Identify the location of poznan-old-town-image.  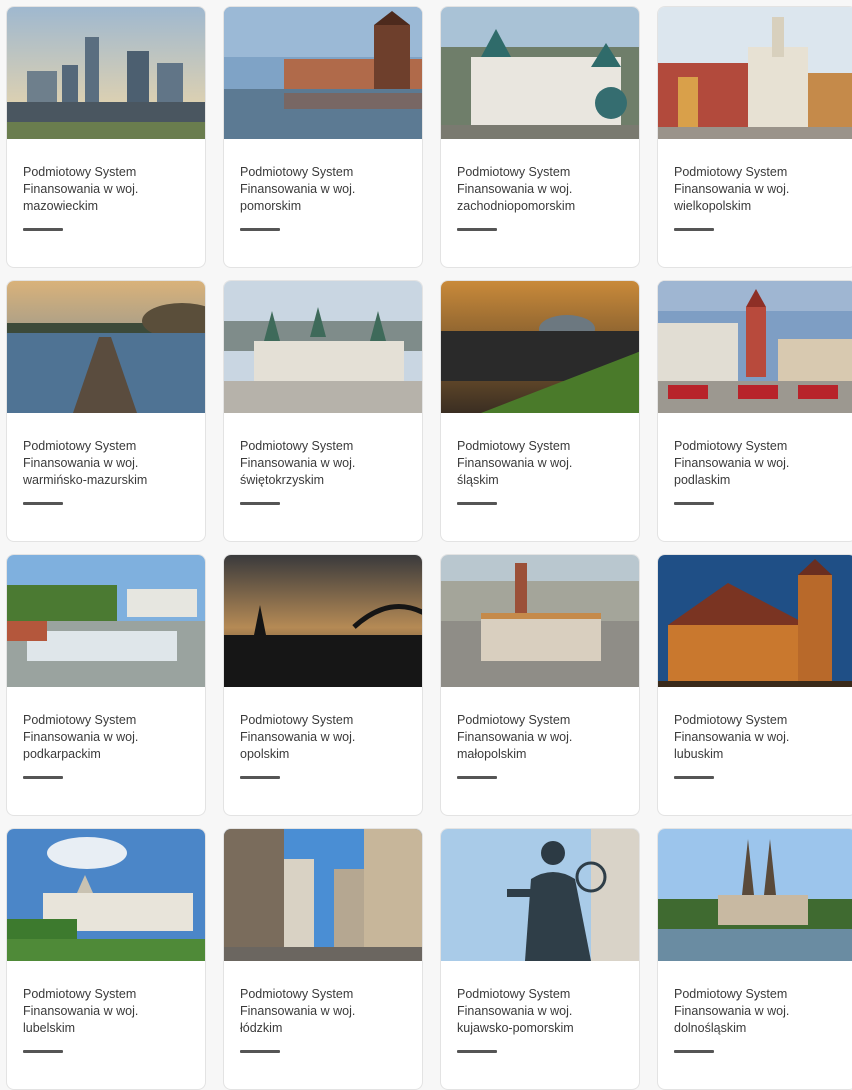
(755, 73).